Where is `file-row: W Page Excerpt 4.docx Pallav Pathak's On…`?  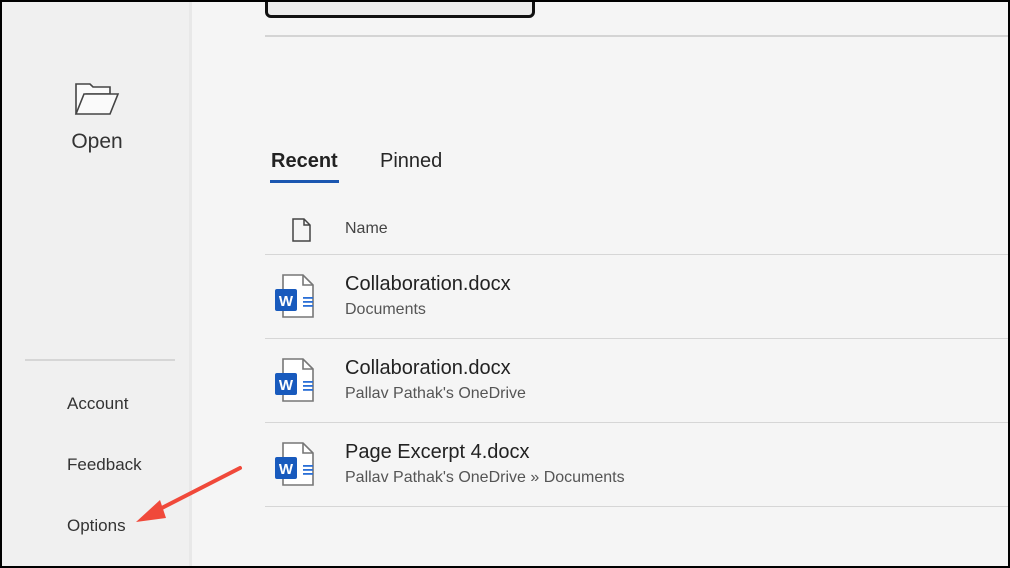 file-row: W Page Excerpt 4.docx Pallav Pathak's On… is located at coordinates (636, 465).